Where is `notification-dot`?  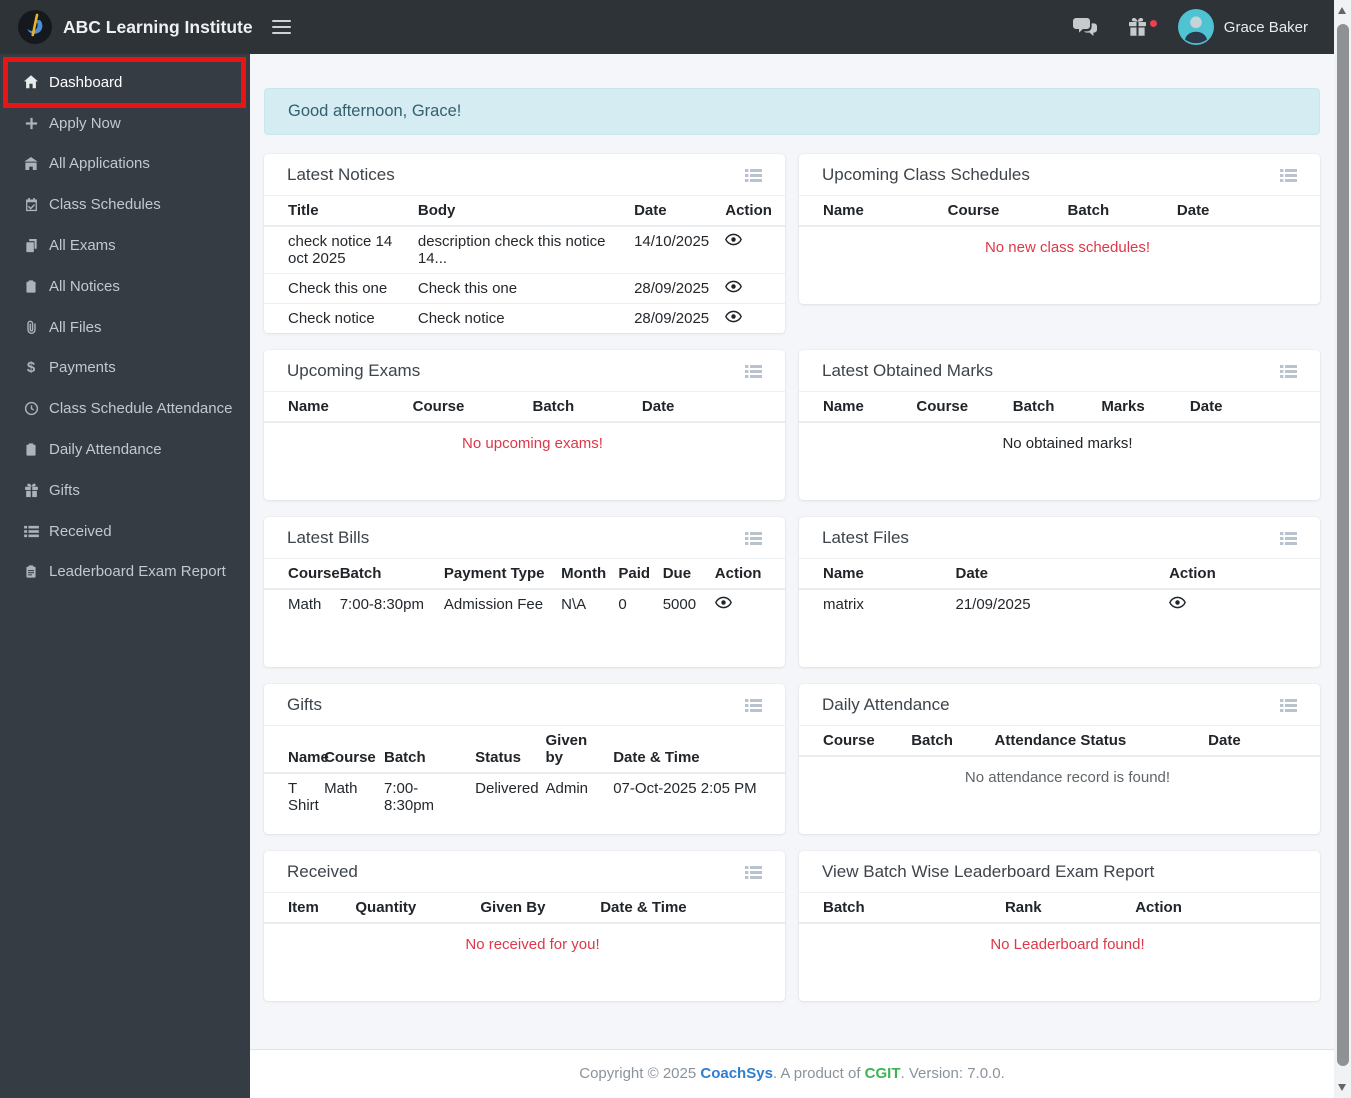 notification-dot is located at coordinates (1153, 23).